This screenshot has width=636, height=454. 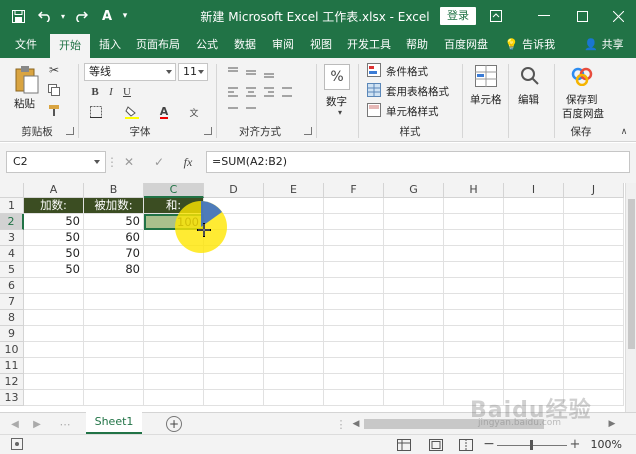 I want to click on column-header-h: H, so click(x=474, y=190).